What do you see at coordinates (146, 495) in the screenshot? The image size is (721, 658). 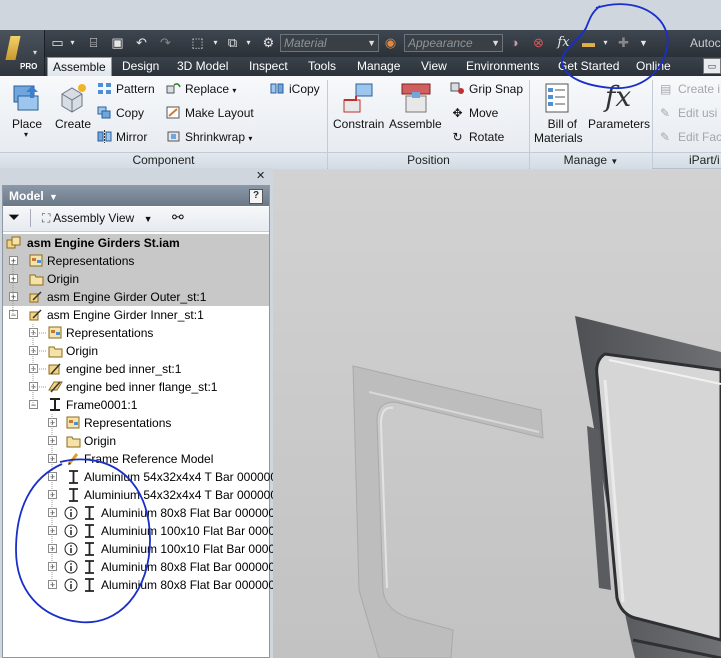 I see `tree-row: + Aluminium 54x32x4x4 T Bar 00000025` at bounding box center [146, 495].